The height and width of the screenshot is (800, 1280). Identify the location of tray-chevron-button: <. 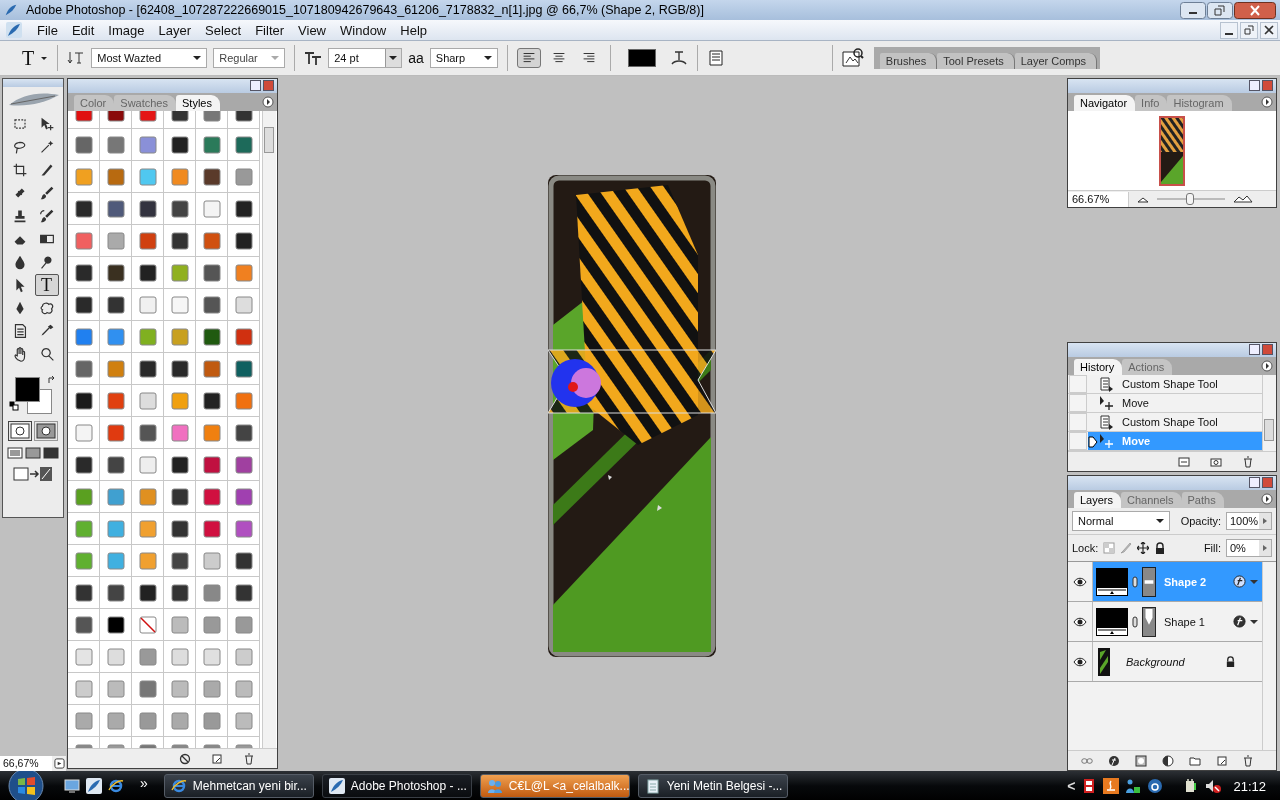
(1071, 786).